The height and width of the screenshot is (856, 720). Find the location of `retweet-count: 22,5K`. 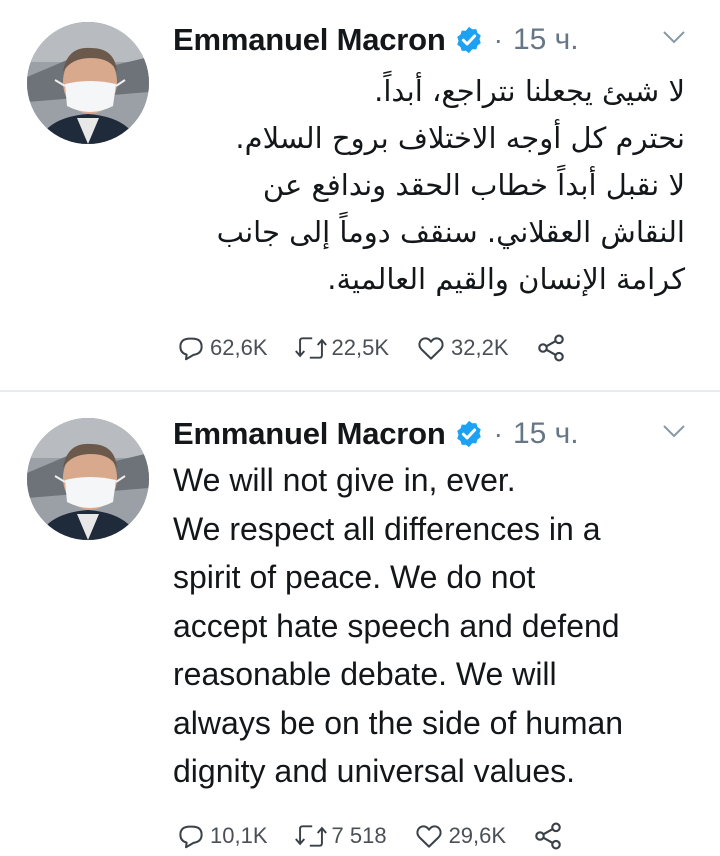

retweet-count: 22,5K is located at coordinates (360, 347).